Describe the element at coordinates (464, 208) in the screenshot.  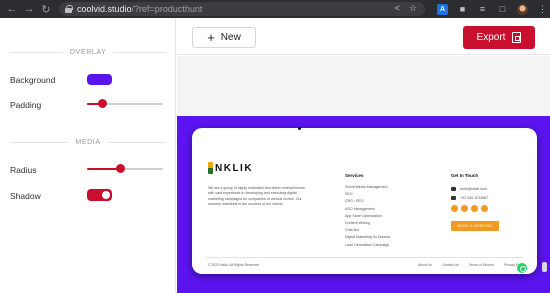
I see `twitter-icon` at that location.